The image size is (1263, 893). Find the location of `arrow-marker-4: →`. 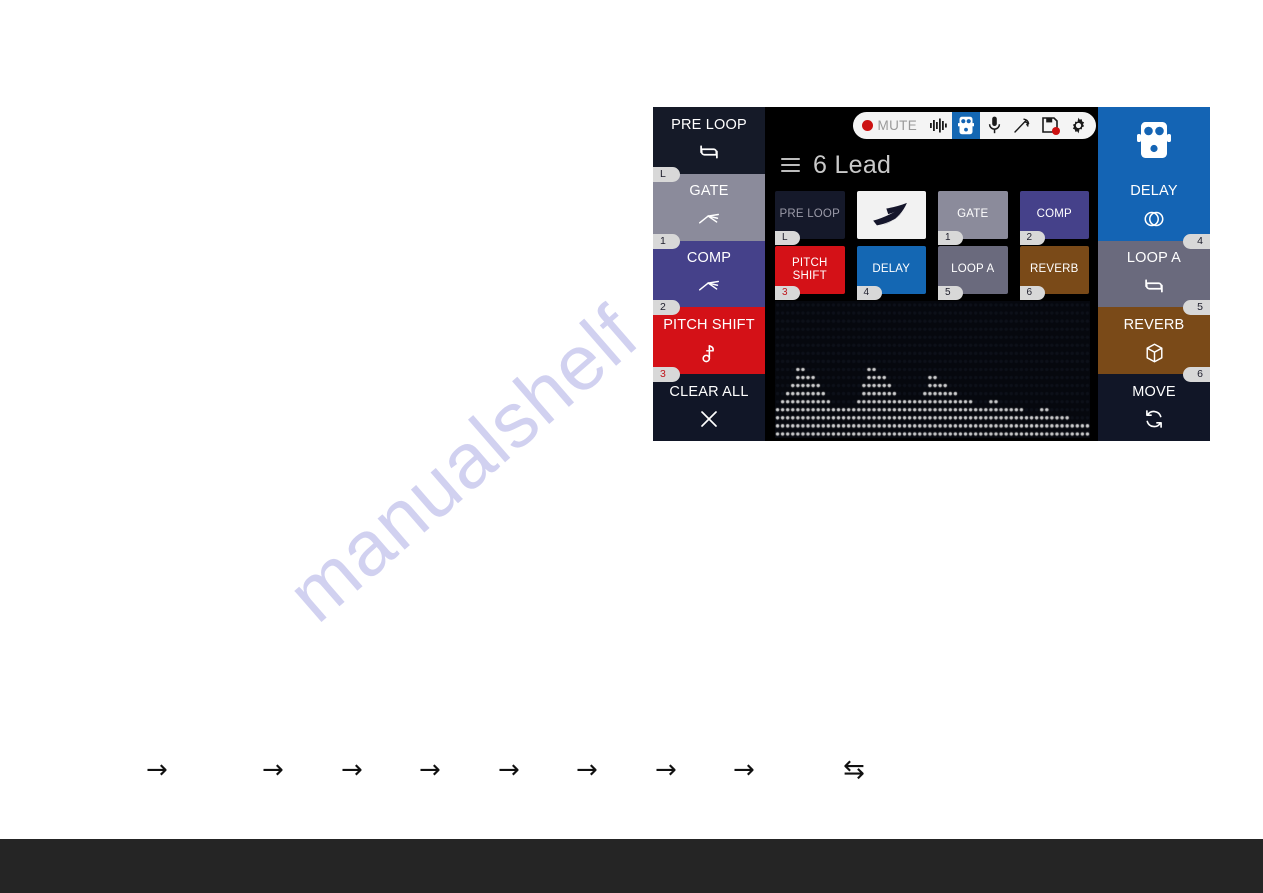

arrow-marker-4: → is located at coordinates (430, 770).